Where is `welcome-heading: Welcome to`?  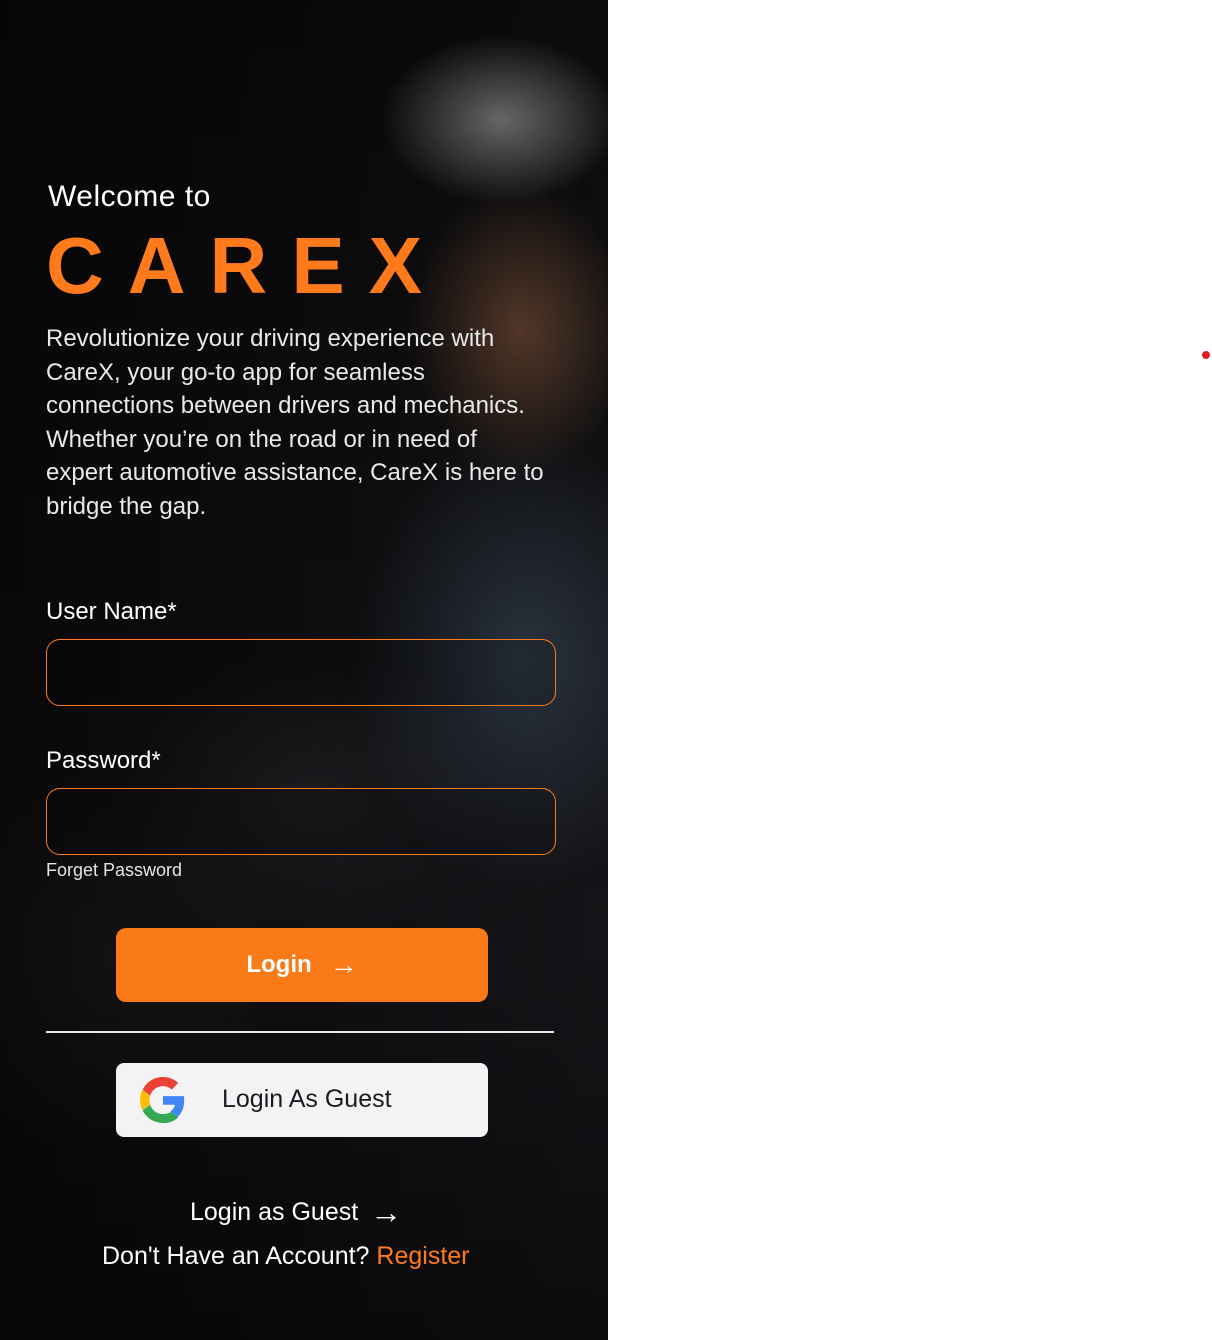
welcome-heading: Welcome to is located at coordinates (129, 196).